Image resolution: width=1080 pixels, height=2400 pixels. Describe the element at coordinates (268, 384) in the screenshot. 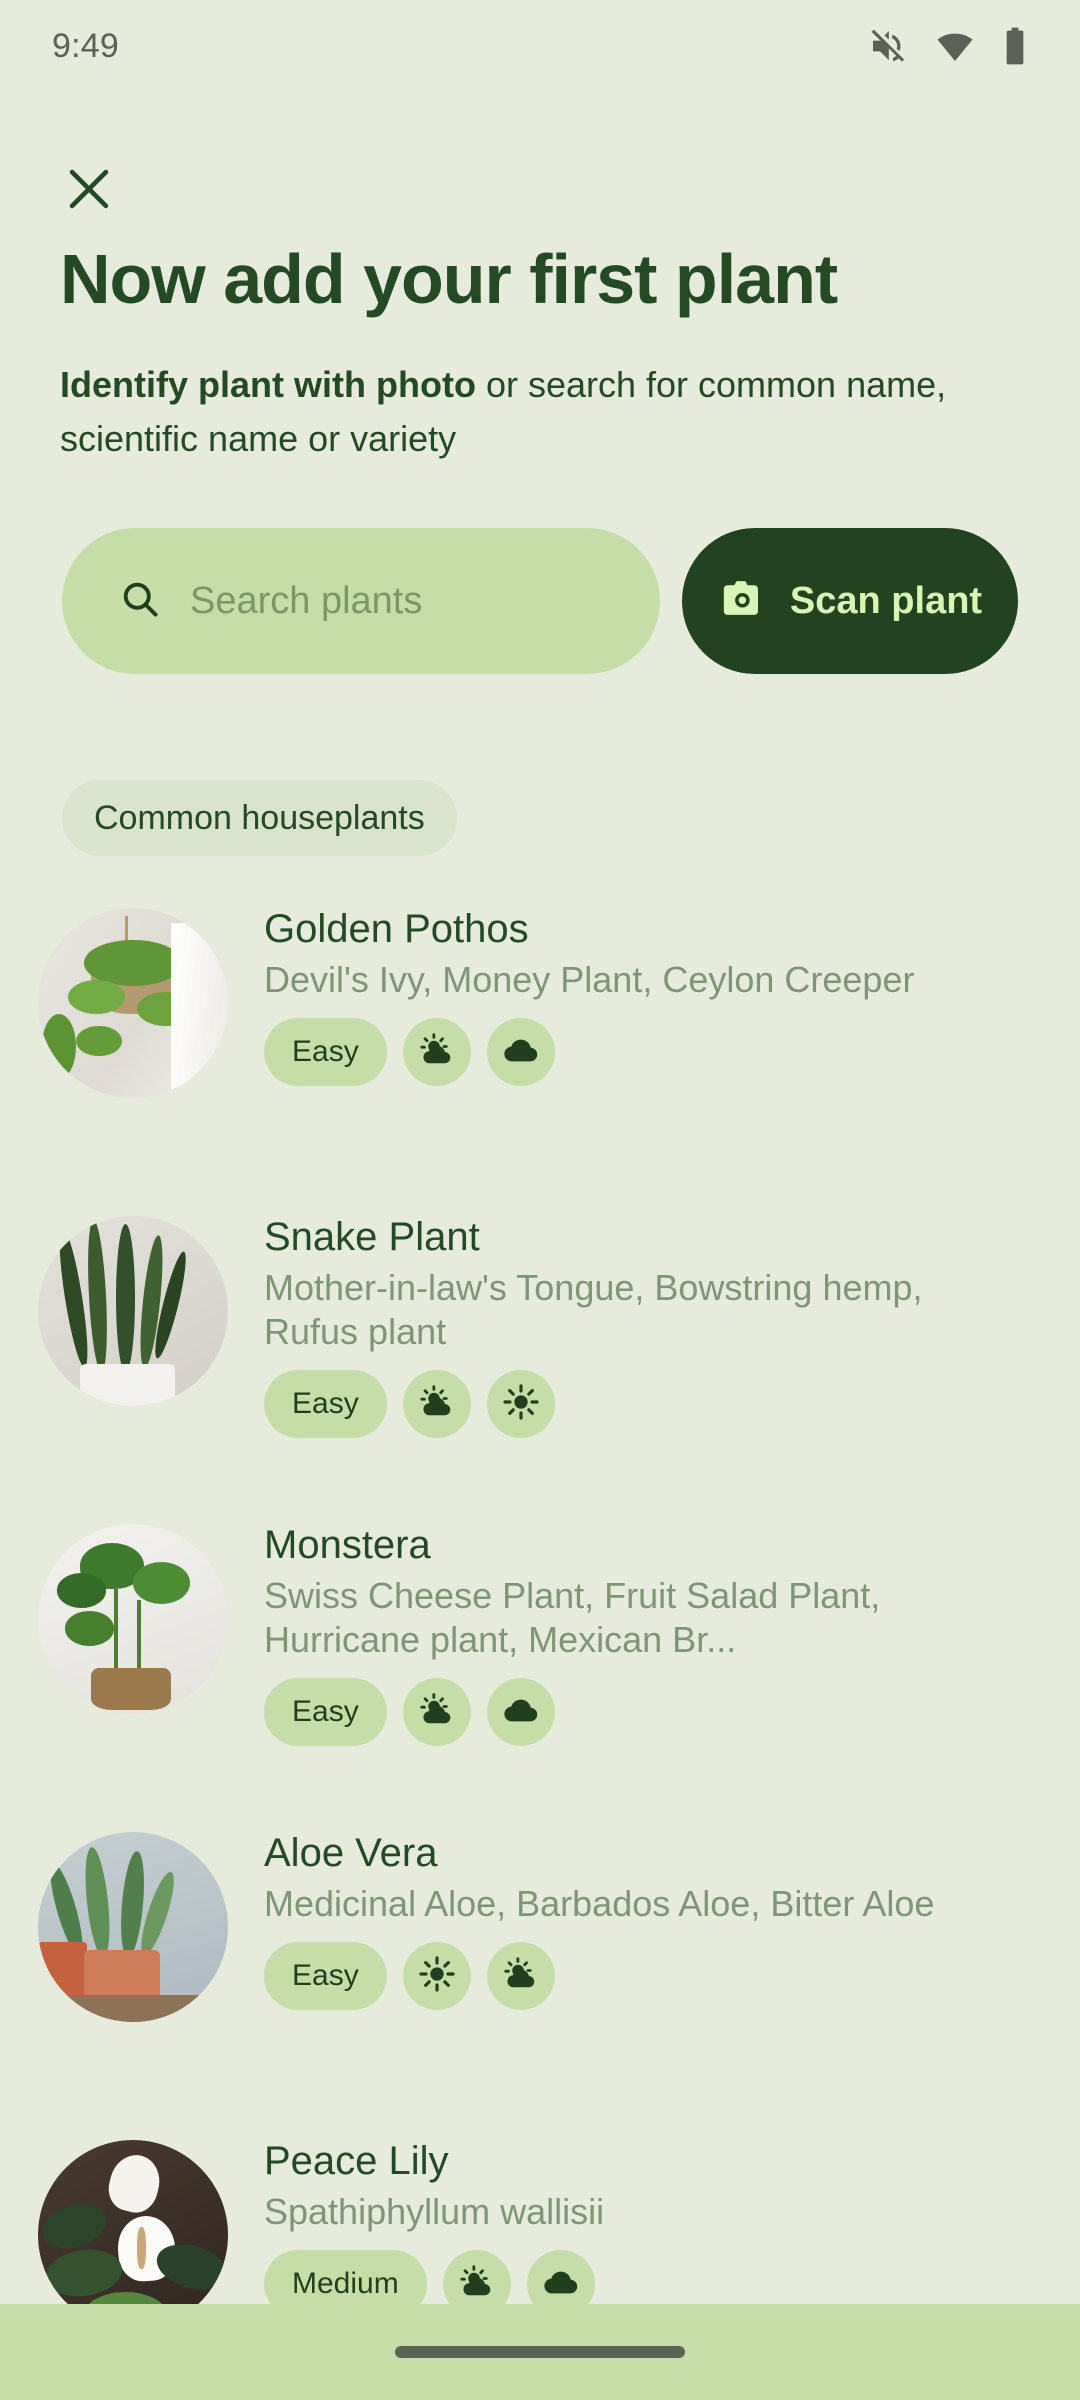

I see `subtitle-bold: Identify plant with photo` at that location.